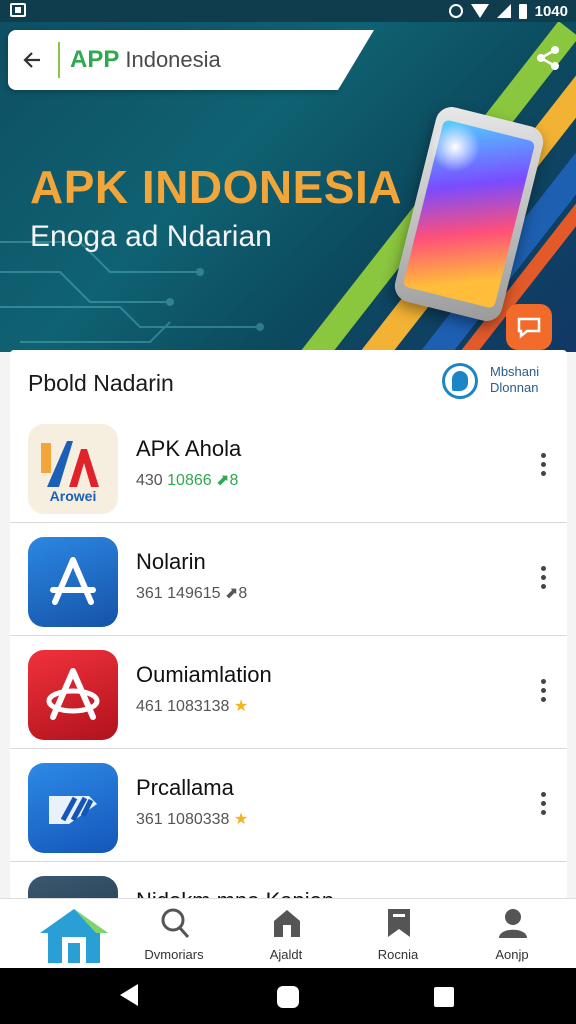  What do you see at coordinates (548, 58) in the screenshot?
I see `share-icon` at bounding box center [548, 58].